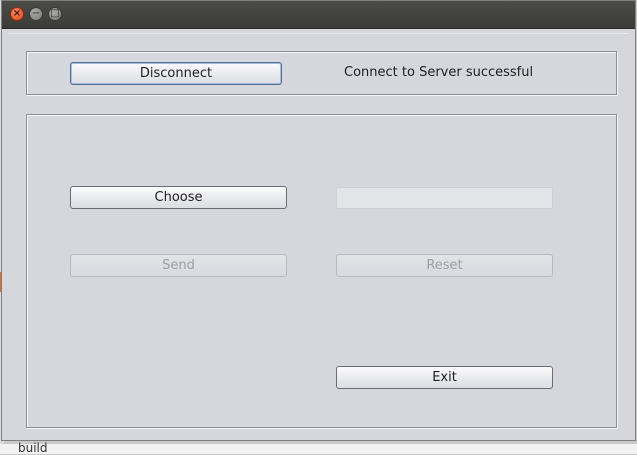 This screenshot has height=455, width=637. I want to click on close-icon: ×, so click(17, 14).